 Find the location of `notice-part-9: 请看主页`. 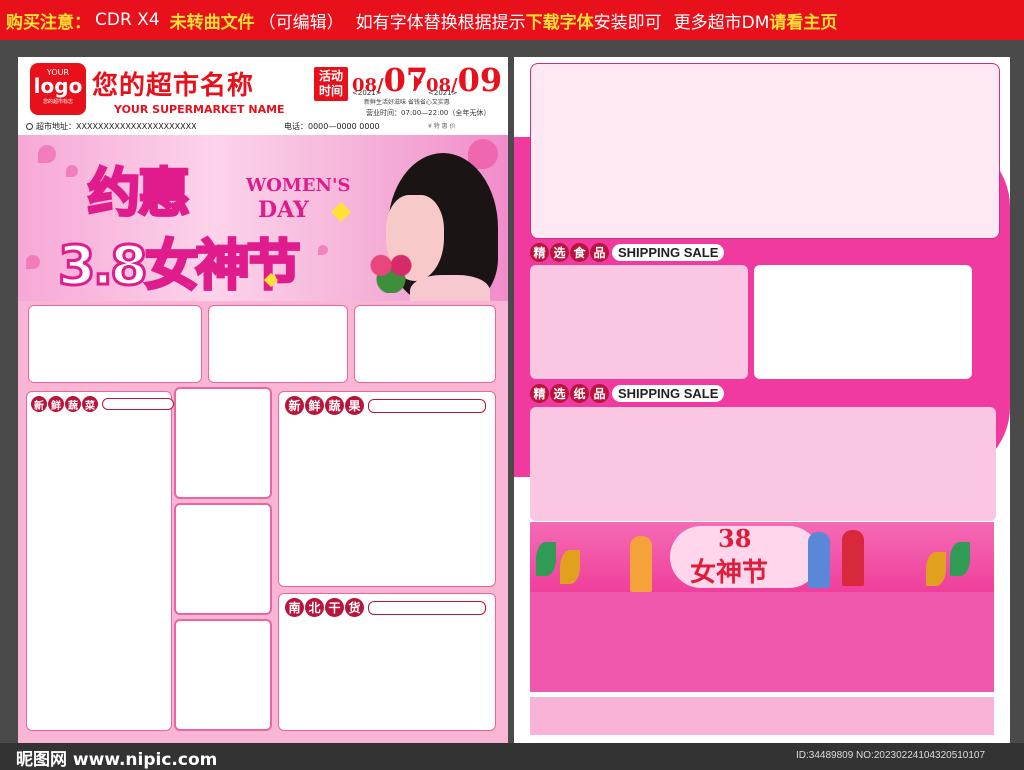

notice-part-9: 请看主页 is located at coordinates (803, 22).